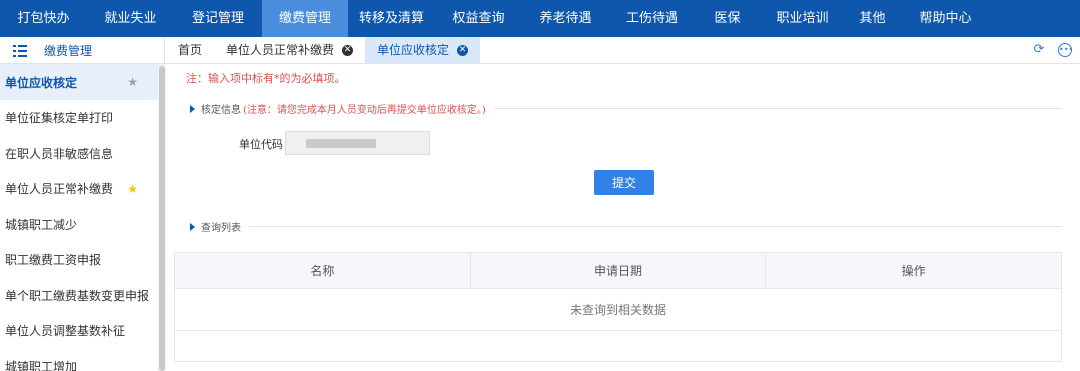 The image size is (1080, 371). I want to click on section-title: 核定信息, so click(221, 110).